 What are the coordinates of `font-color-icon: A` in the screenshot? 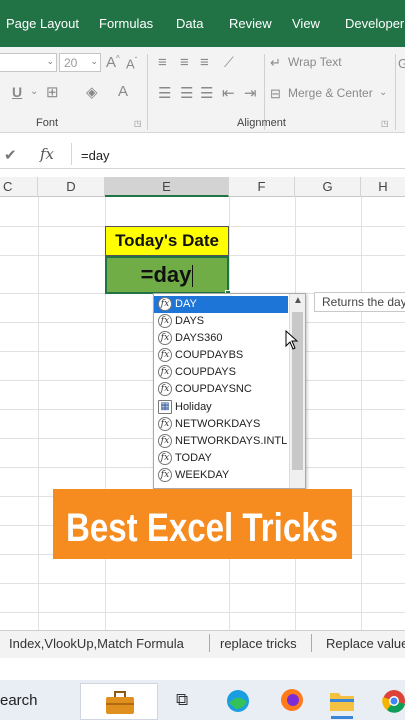 It's located at (123, 91).